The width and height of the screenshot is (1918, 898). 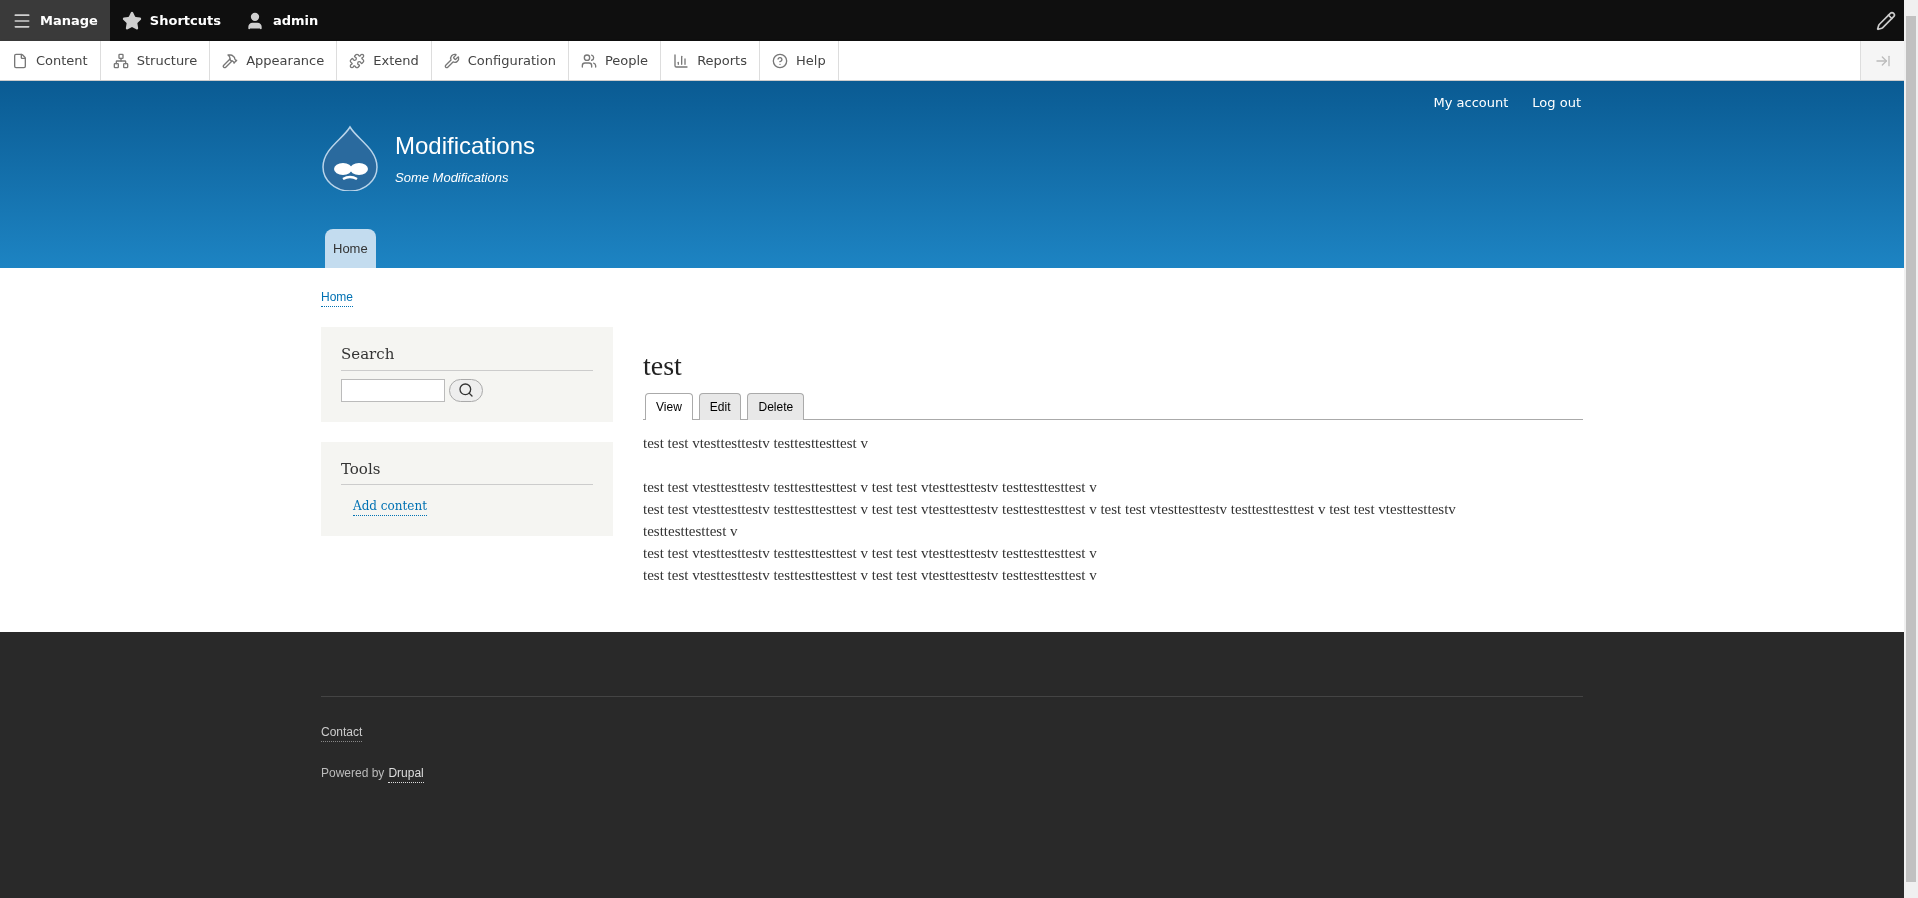 What do you see at coordinates (350, 157) in the screenshot?
I see `drop-logo-icon` at bounding box center [350, 157].